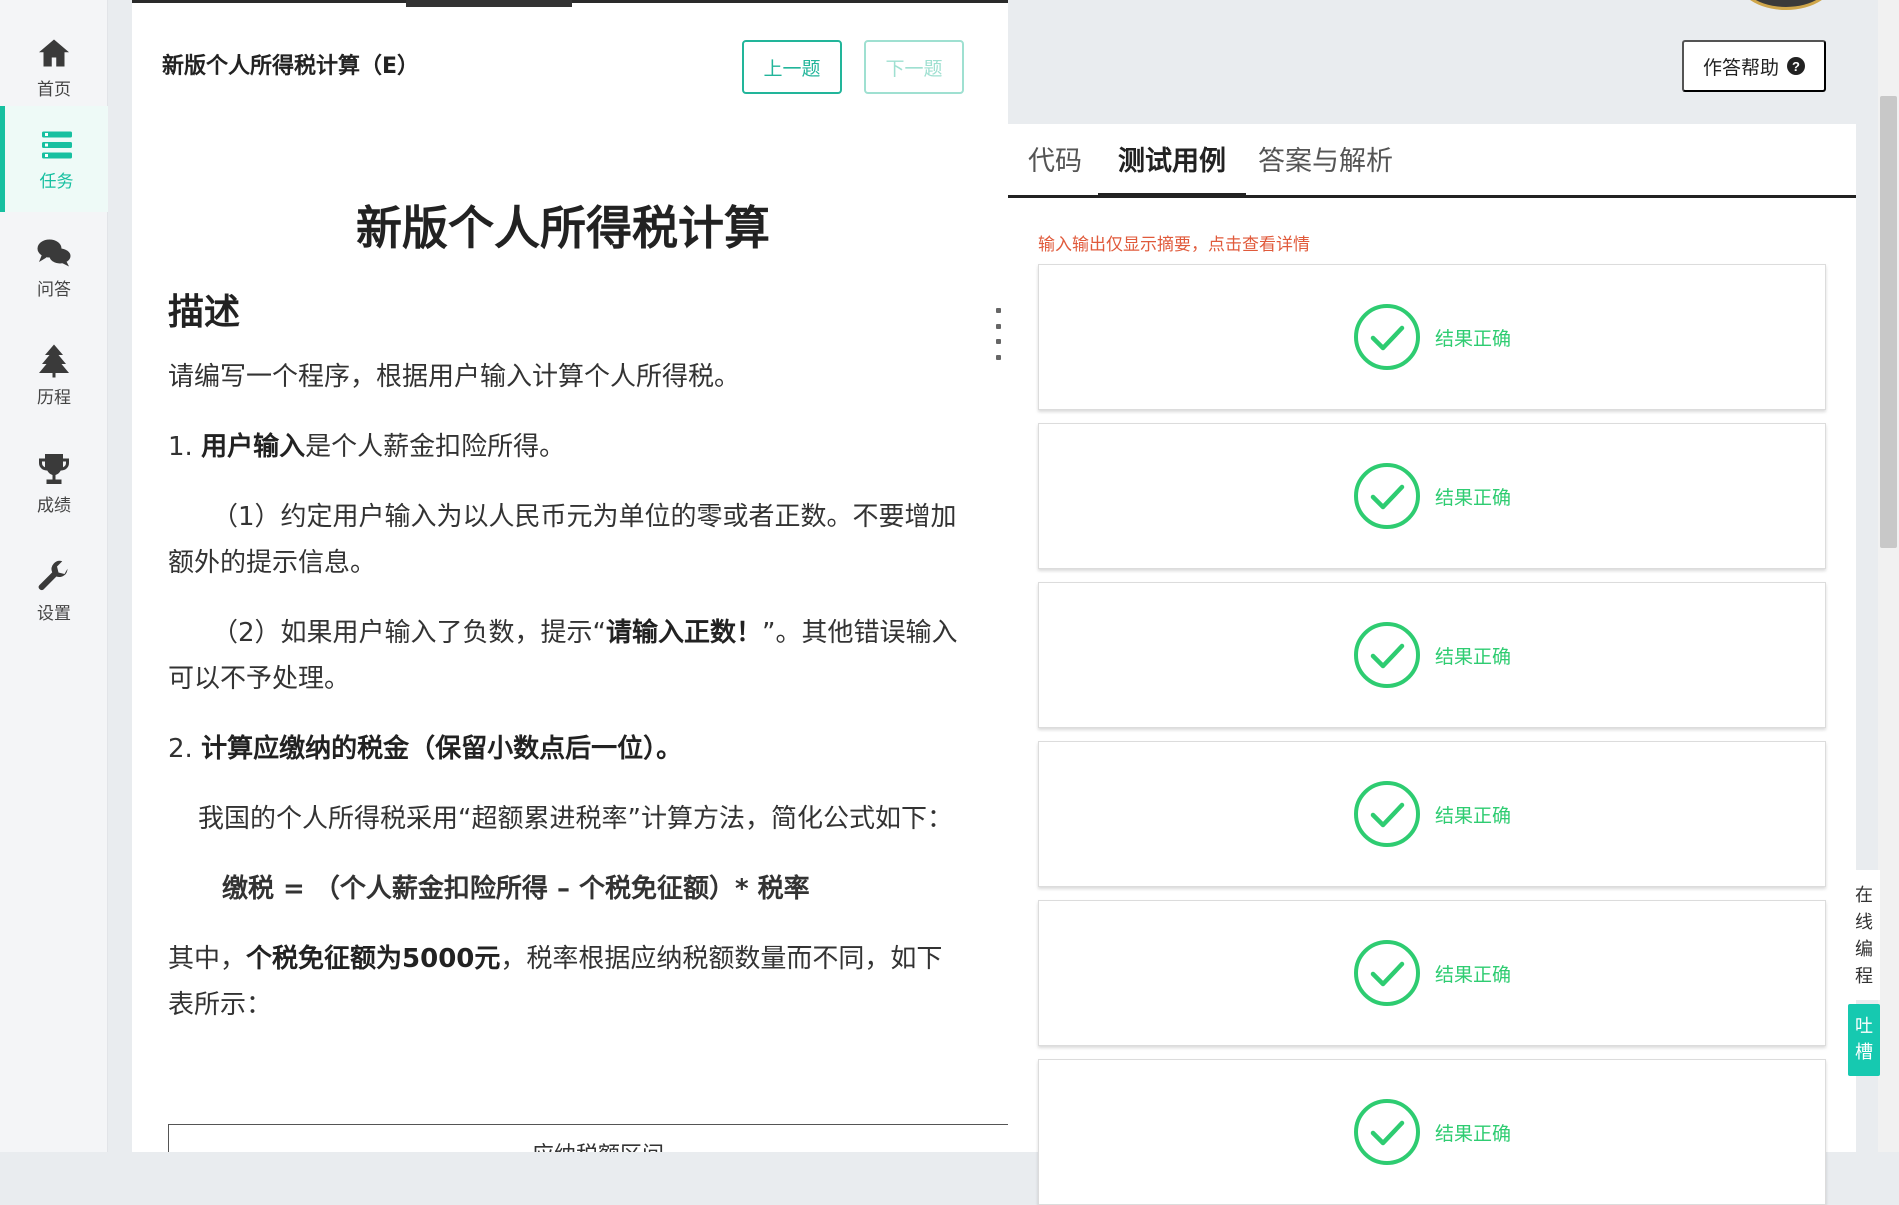 The height and width of the screenshot is (1205, 1899). Describe the element at coordinates (792, 67) in the screenshot. I see `prev-question-button: 上一题` at that location.